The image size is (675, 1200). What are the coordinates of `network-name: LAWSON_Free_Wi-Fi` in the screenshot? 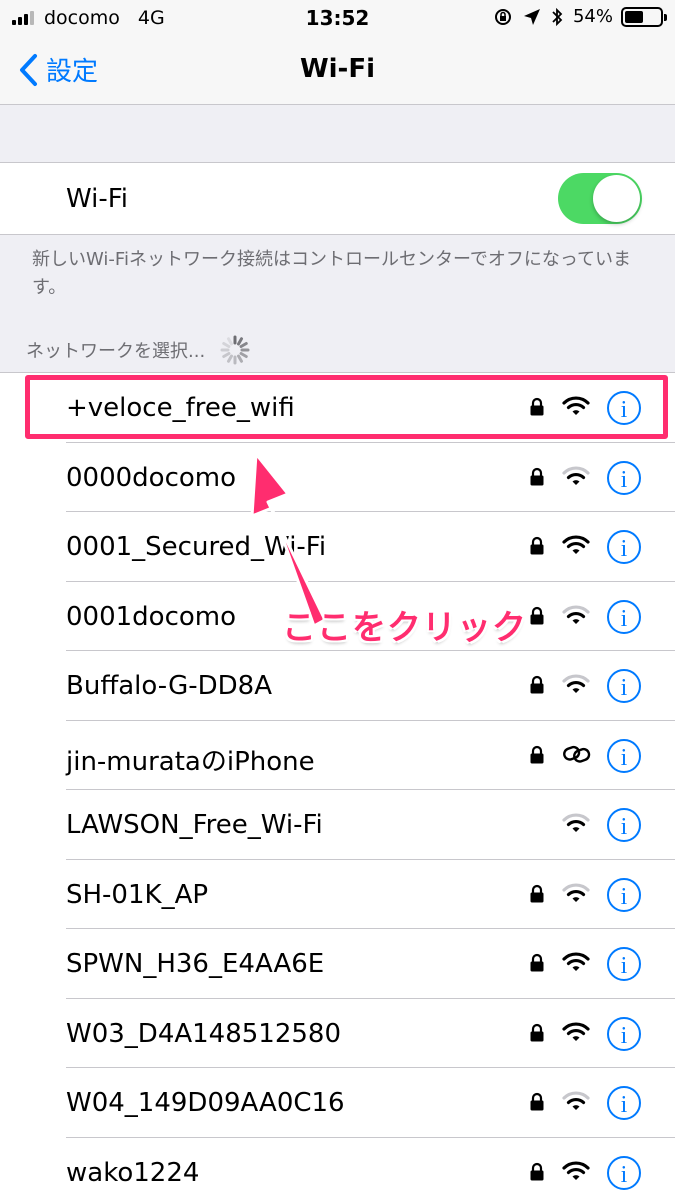 It's located at (194, 825).